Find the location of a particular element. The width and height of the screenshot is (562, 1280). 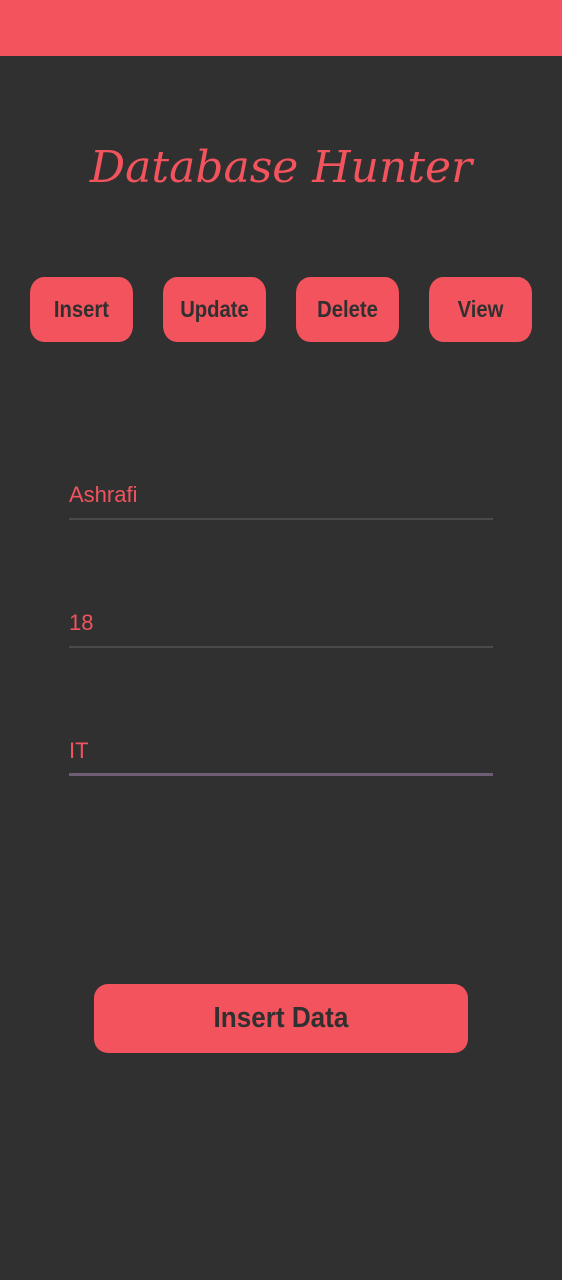

department-field is located at coordinates (281, 753).